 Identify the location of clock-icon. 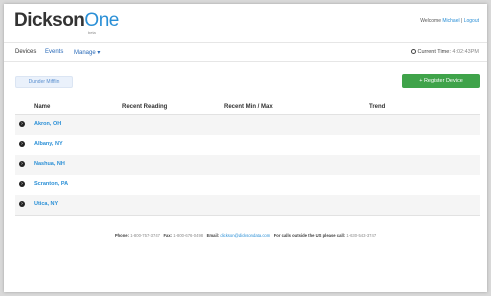
(413, 51).